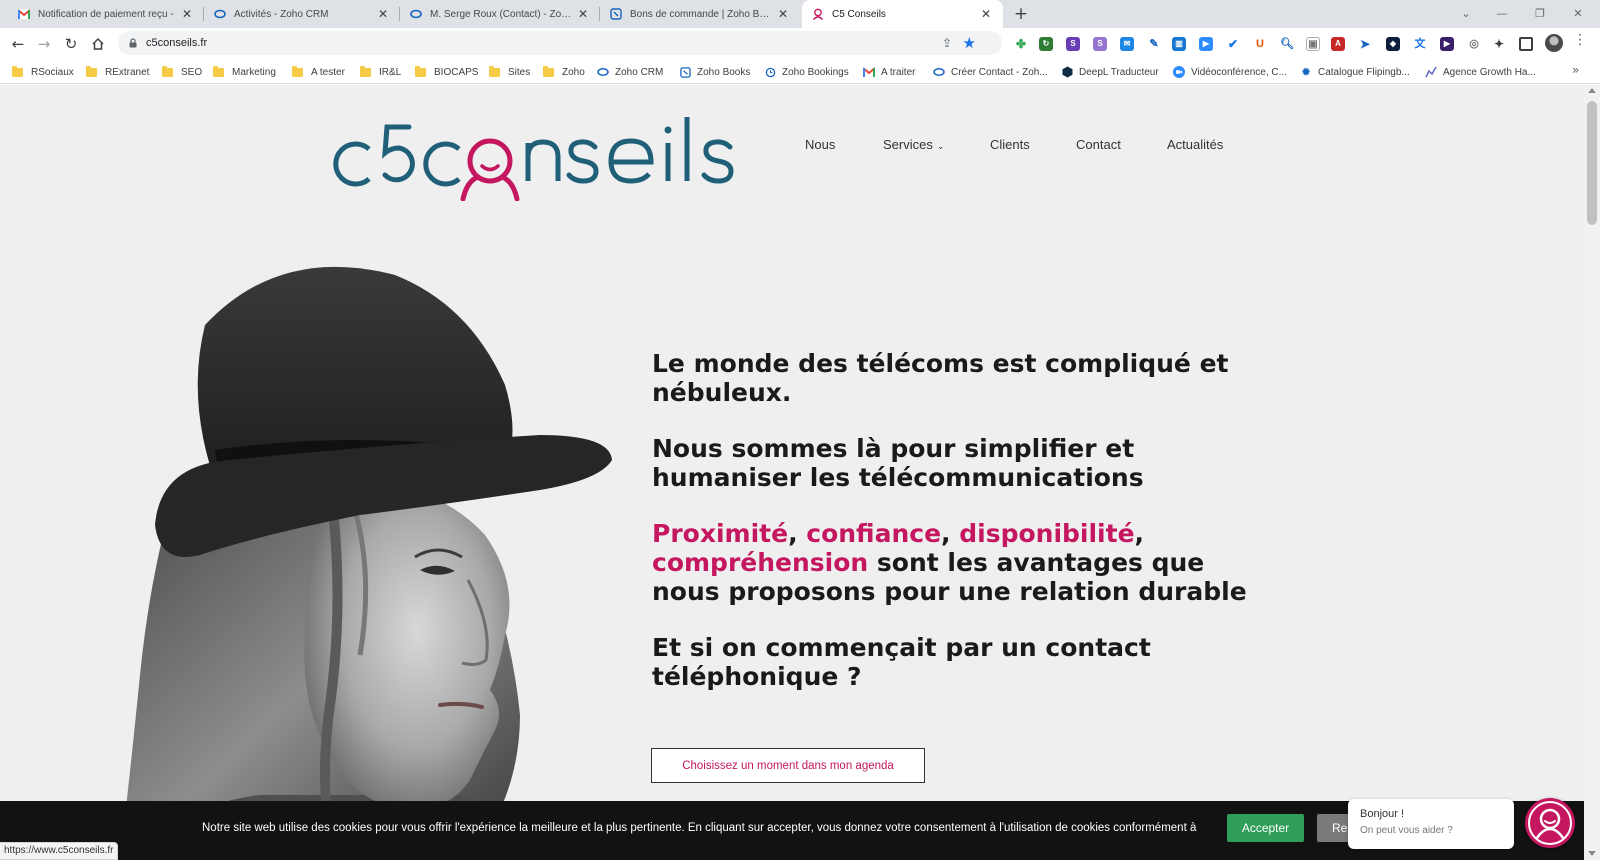 The height and width of the screenshot is (860, 1600). I want to click on extension-arrow-icon: ➤, so click(1365, 44).